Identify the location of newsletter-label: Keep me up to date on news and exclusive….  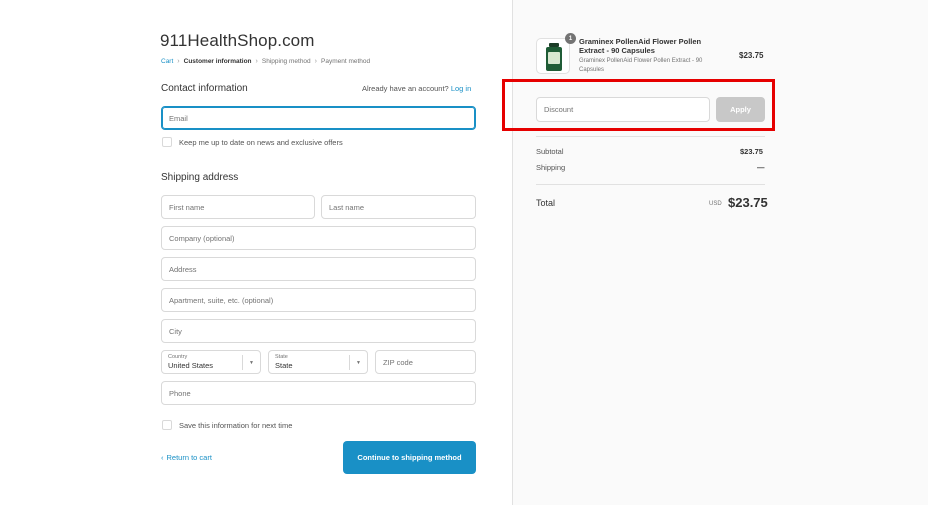
(261, 142).